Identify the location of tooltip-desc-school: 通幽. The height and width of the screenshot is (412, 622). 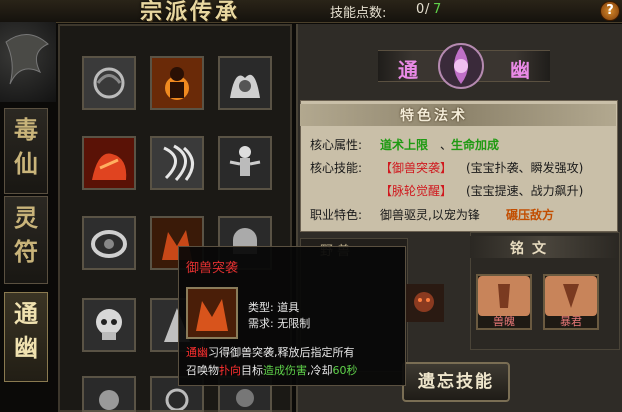
(197, 352).